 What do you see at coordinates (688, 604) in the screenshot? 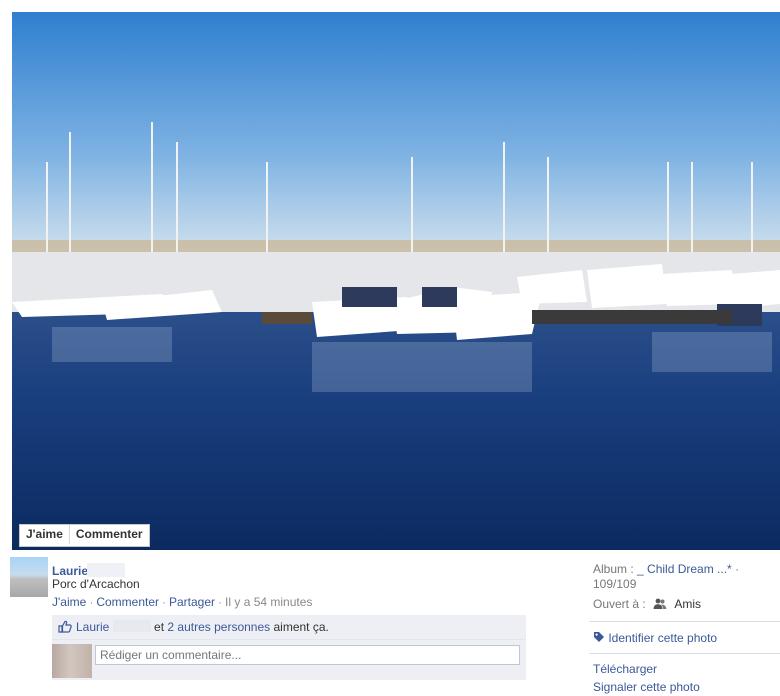
I see `privacy-value: Amis` at bounding box center [688, 604].